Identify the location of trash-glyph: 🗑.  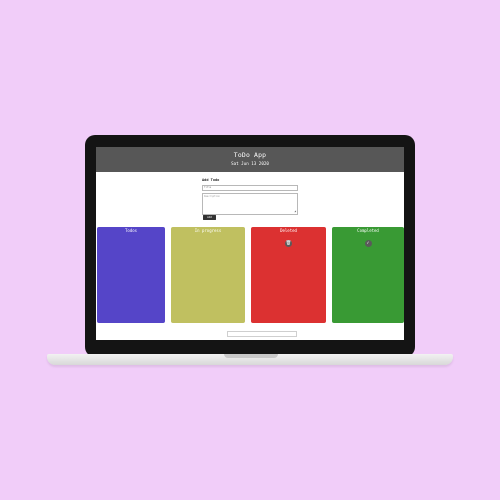
(288, 243).